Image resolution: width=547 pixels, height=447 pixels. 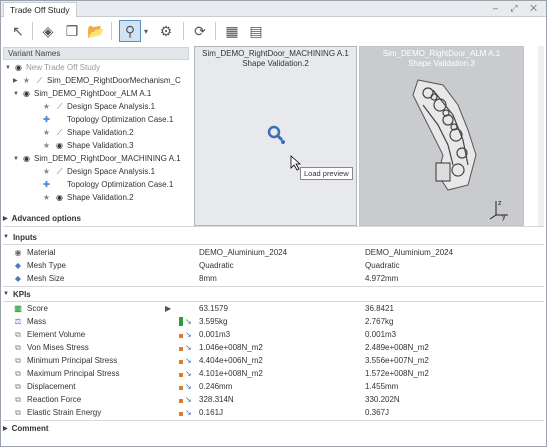 What do you see at coordinates (200, 31) in the screenshot?
I see `refresh-icon: ⟳` at bounding box center [200, 31].